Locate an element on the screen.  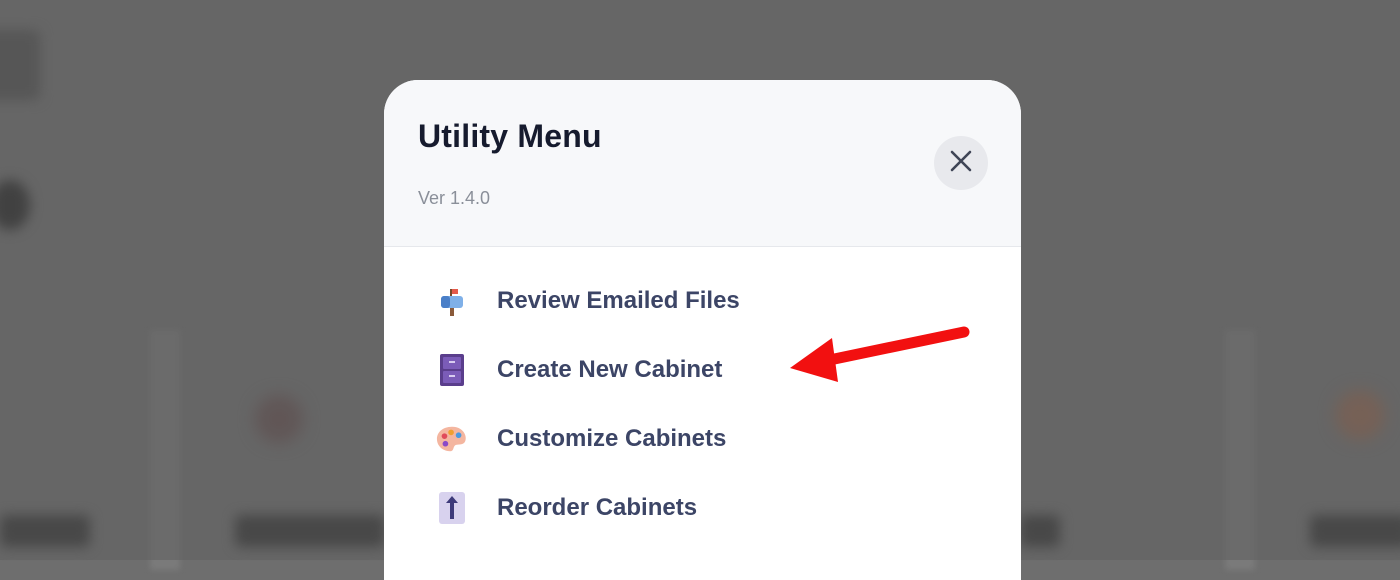
menu-item-customize-cabinets: Customize Cabinets is located at coordinates (702, 438).